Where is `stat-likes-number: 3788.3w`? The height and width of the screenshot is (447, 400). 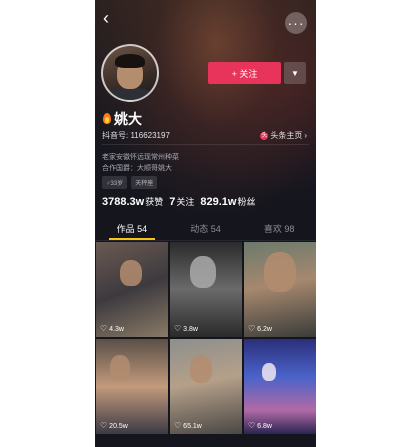
stat-likes-number: 3788.3w is located at coordinates (123, 202).